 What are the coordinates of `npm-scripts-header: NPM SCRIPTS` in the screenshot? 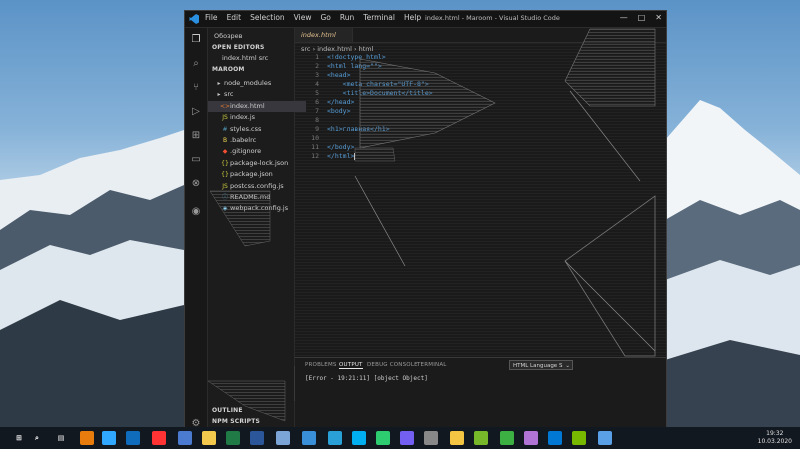 It's located at (236, 421).